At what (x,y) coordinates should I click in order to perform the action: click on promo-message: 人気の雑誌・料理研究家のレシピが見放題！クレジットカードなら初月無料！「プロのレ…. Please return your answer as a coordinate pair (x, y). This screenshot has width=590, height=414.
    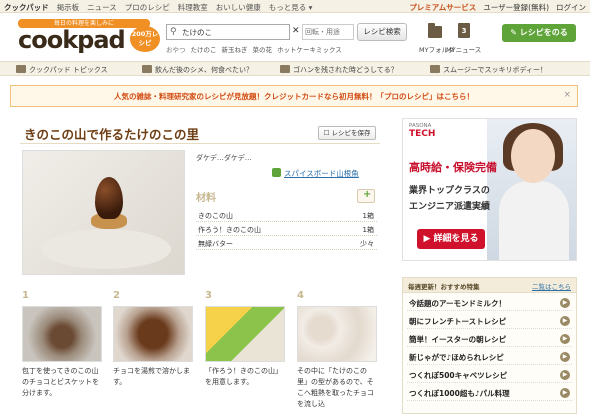
    Looking at the image, I should click on (294, 96).